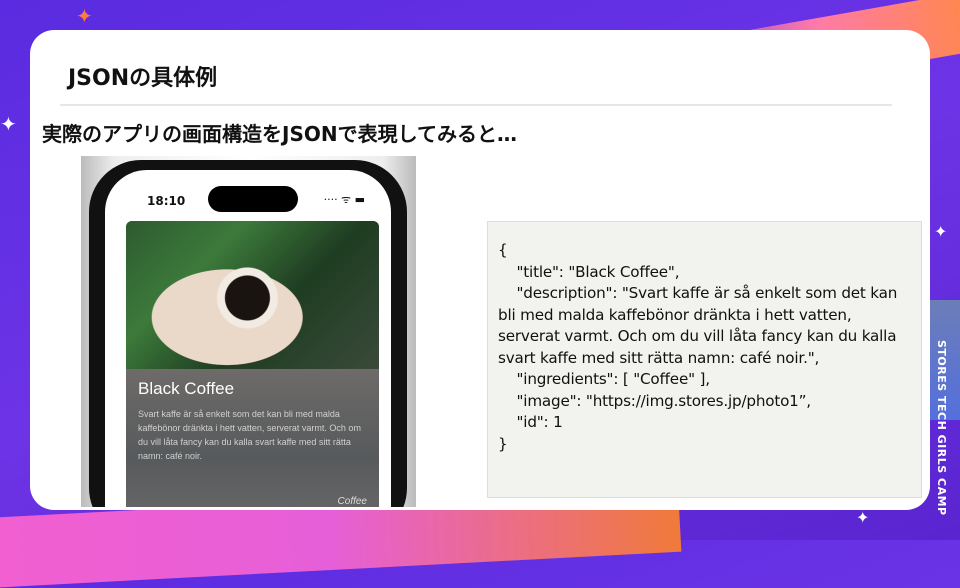 Image resolution: width=960 pixels, height=588 pixels. I want to click on coffee-title: Black Coffee, so click(186, 388).